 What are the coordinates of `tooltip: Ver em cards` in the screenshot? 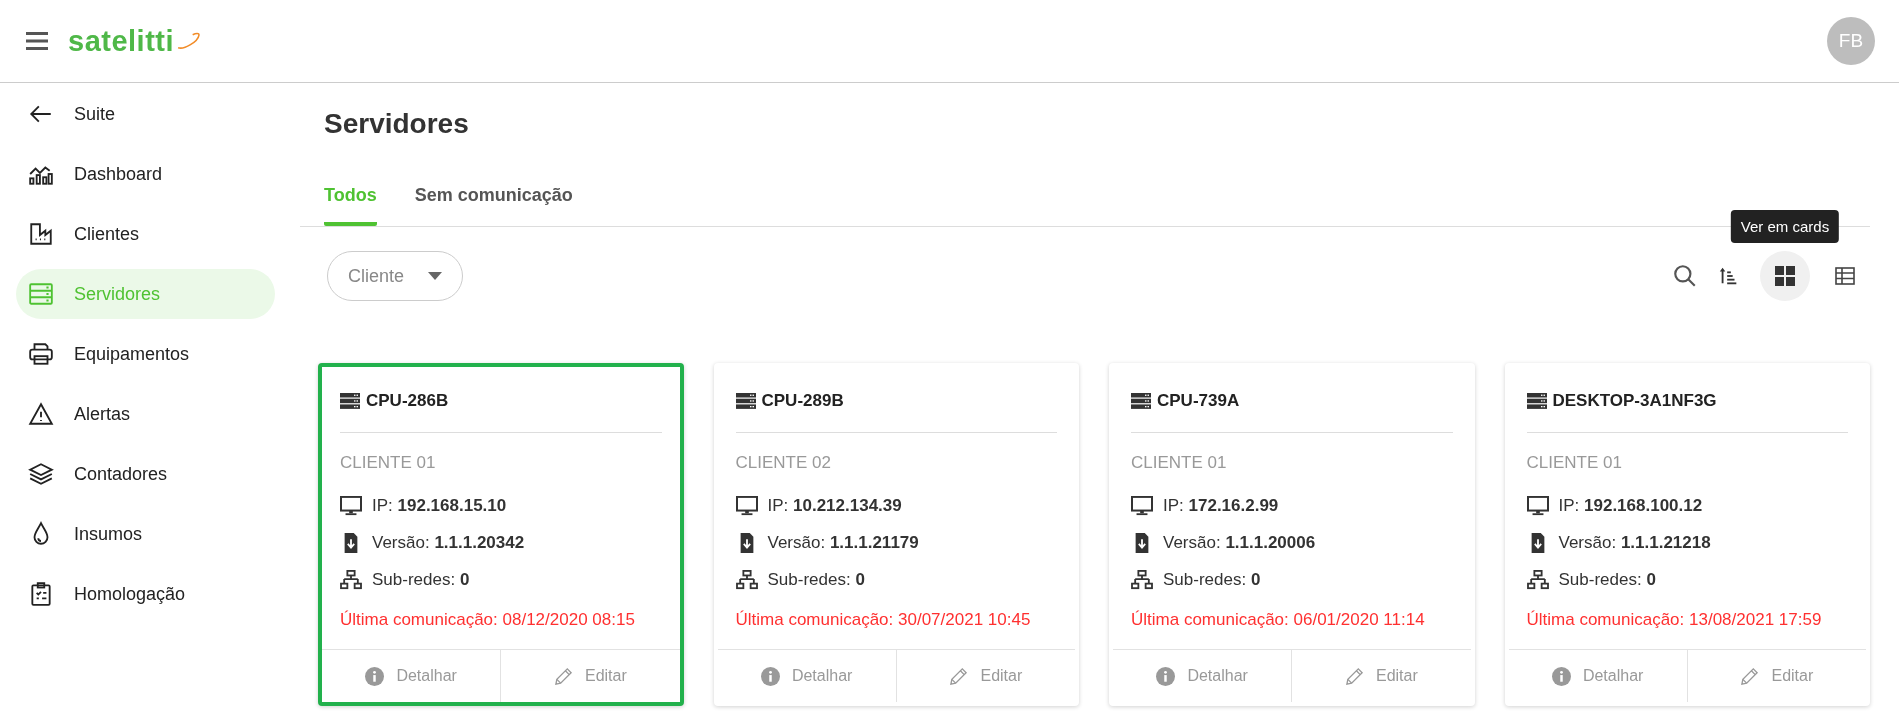 It's located at (1785, 226).